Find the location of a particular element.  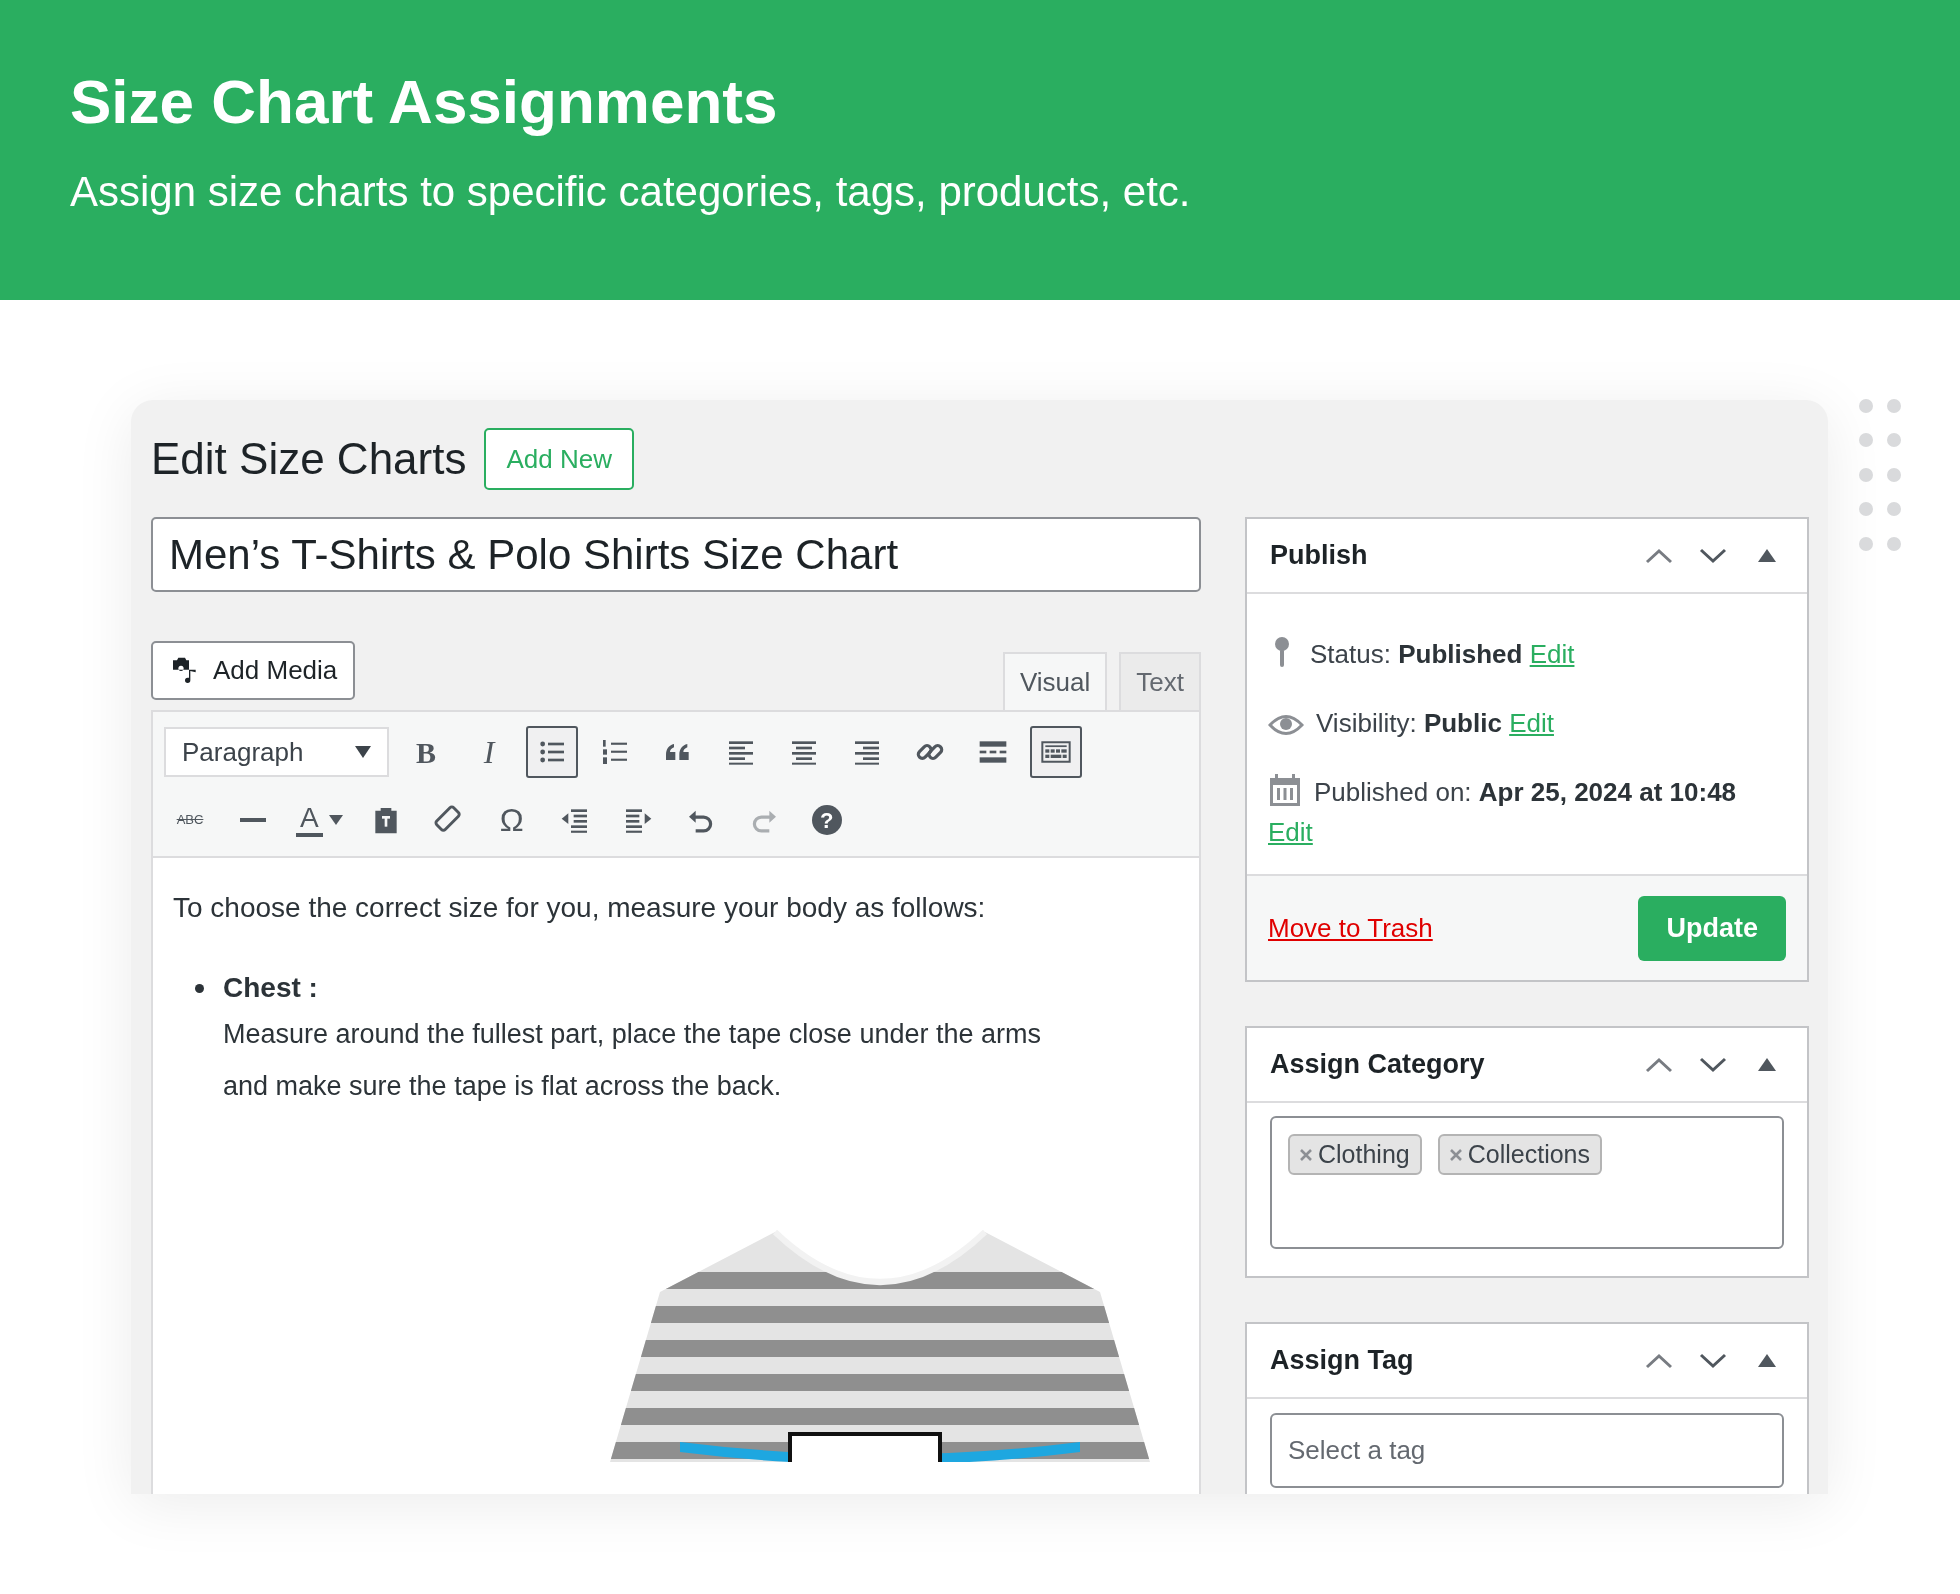

toolbar-toggle-button is located at coordinates (1056, 752).